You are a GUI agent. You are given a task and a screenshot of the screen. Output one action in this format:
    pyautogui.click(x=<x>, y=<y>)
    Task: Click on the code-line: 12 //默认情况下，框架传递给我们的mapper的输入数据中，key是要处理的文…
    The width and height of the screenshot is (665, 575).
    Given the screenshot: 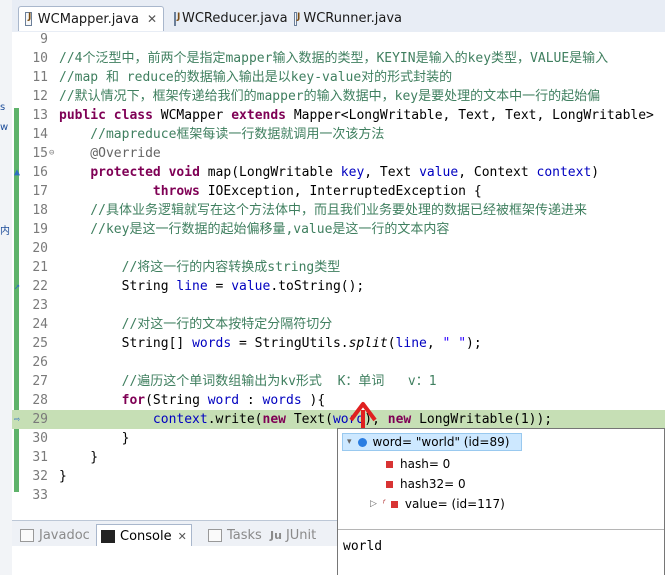 What is the action you would take?
    pyautogui.click(x=338, y=96)
    